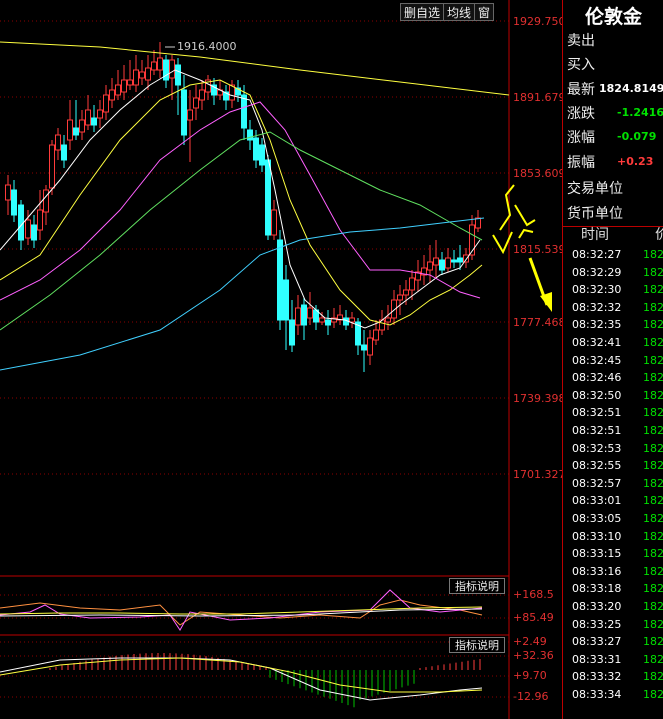  I want to click on quote-label: 买入, so click(581, 65).